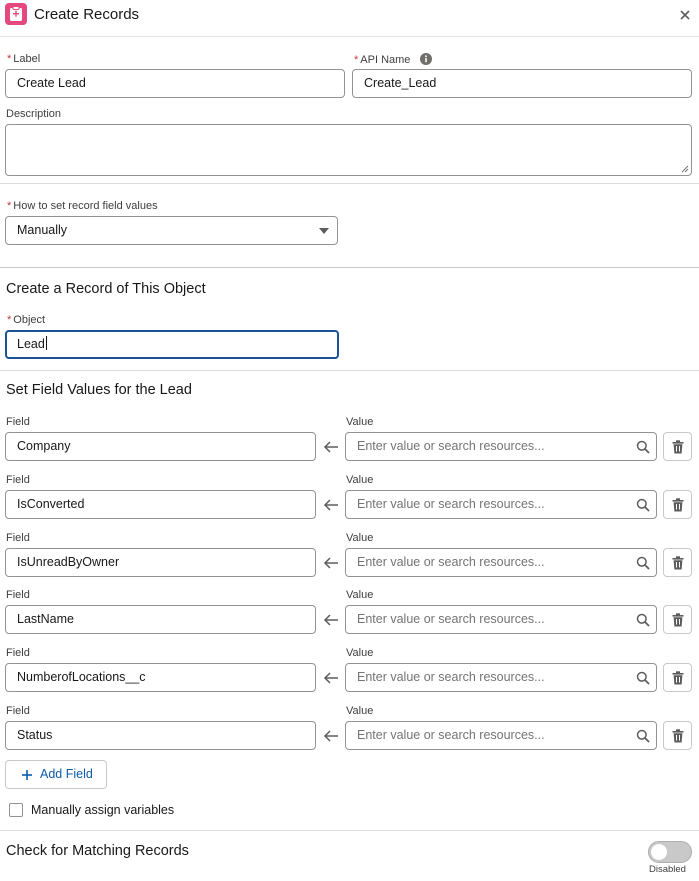 Image resolution: width=699 pixels, height=881 pixels. What do you see at coordinates (87, 14) in the screenshot?
I see `panel-title: Create Records` at bounding box center [87, 14].